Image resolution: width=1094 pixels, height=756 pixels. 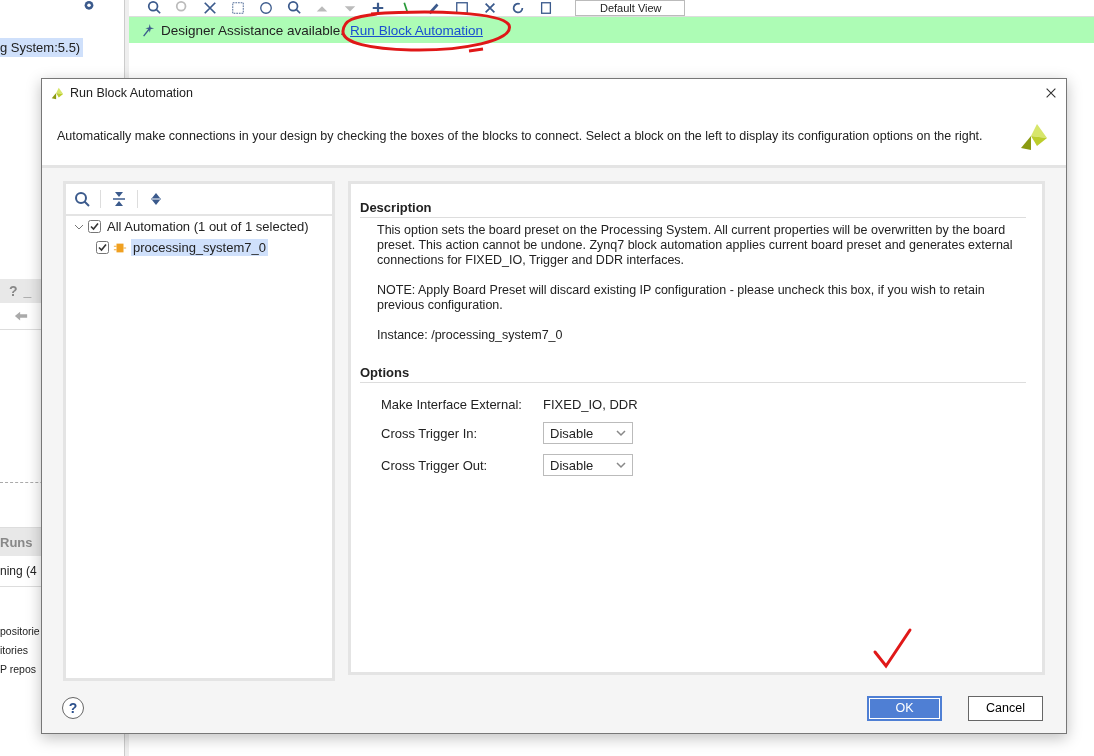 What do you see at coordinates (132, 93) in the screenshot?
I see `dialog-title: Run Block Automation` at bounding box center [132, 93].